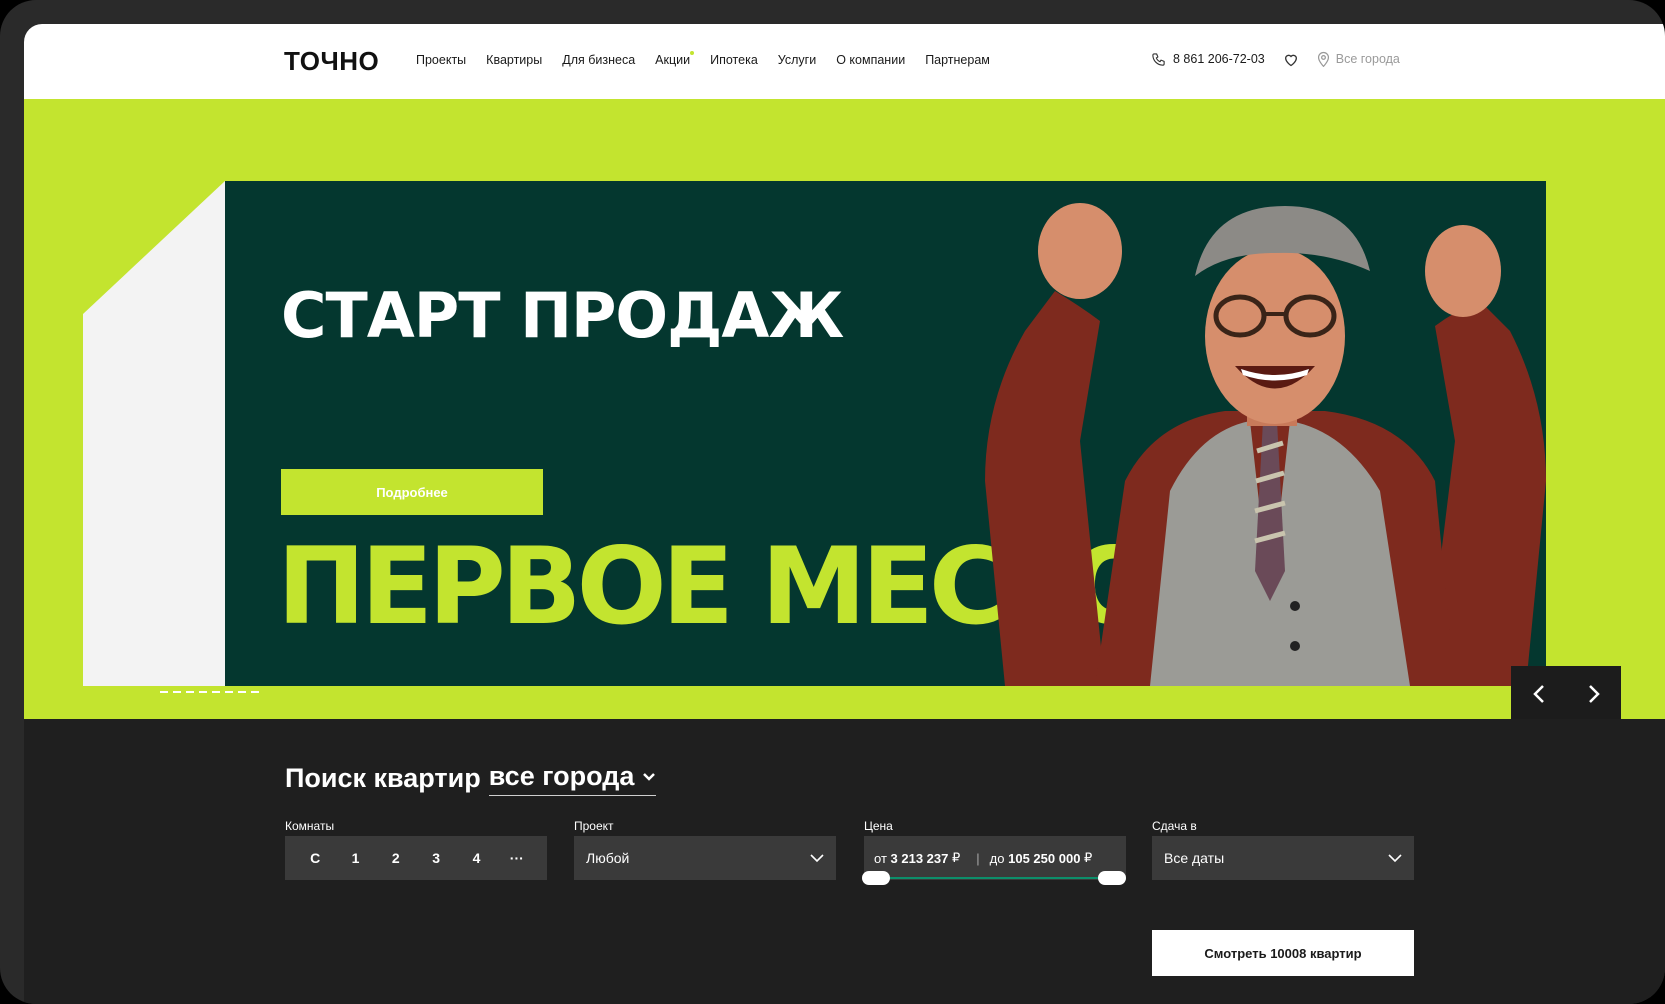 The height and width of the screenshot is (1004, 1665). What do you see at coordinates (1158, 59) in the screenshot?
I see `phone-icon` at bounding box center [1158, 59].